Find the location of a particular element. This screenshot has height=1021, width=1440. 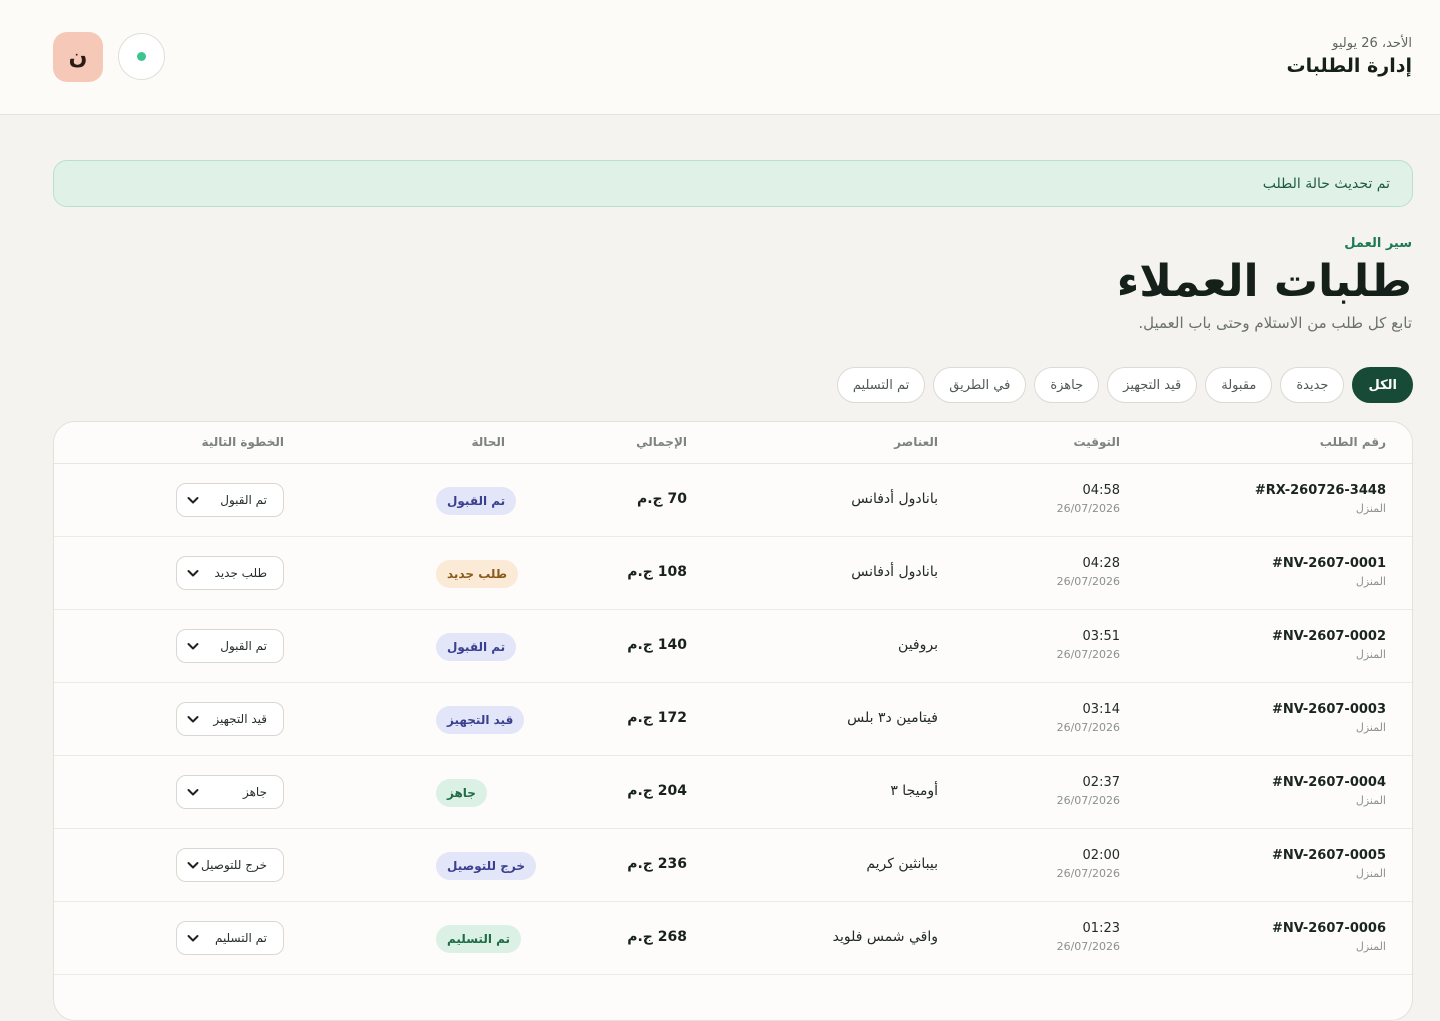

next-step-select: خرج للتوصيل is located at coordinates (230, 865).